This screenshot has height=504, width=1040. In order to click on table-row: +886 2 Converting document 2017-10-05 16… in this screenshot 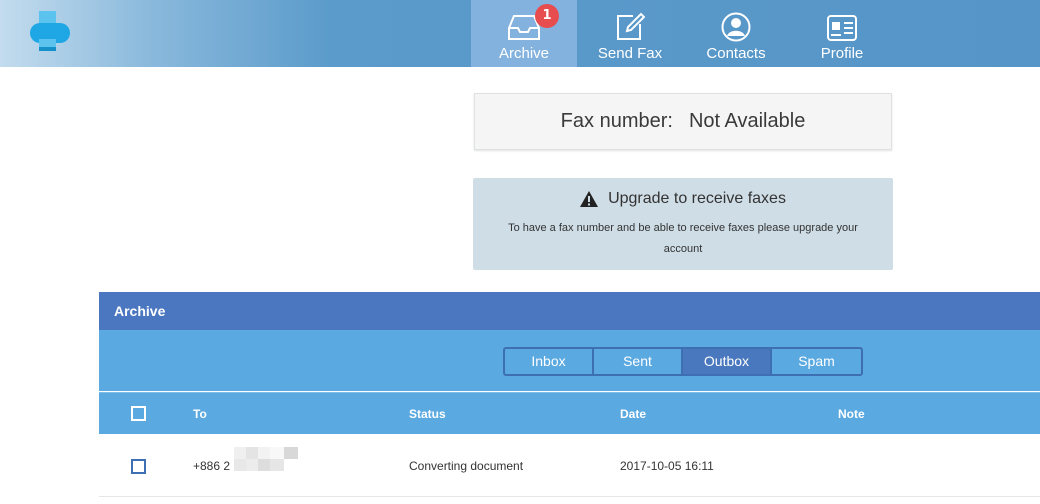, I will do `click(569, 466)`.